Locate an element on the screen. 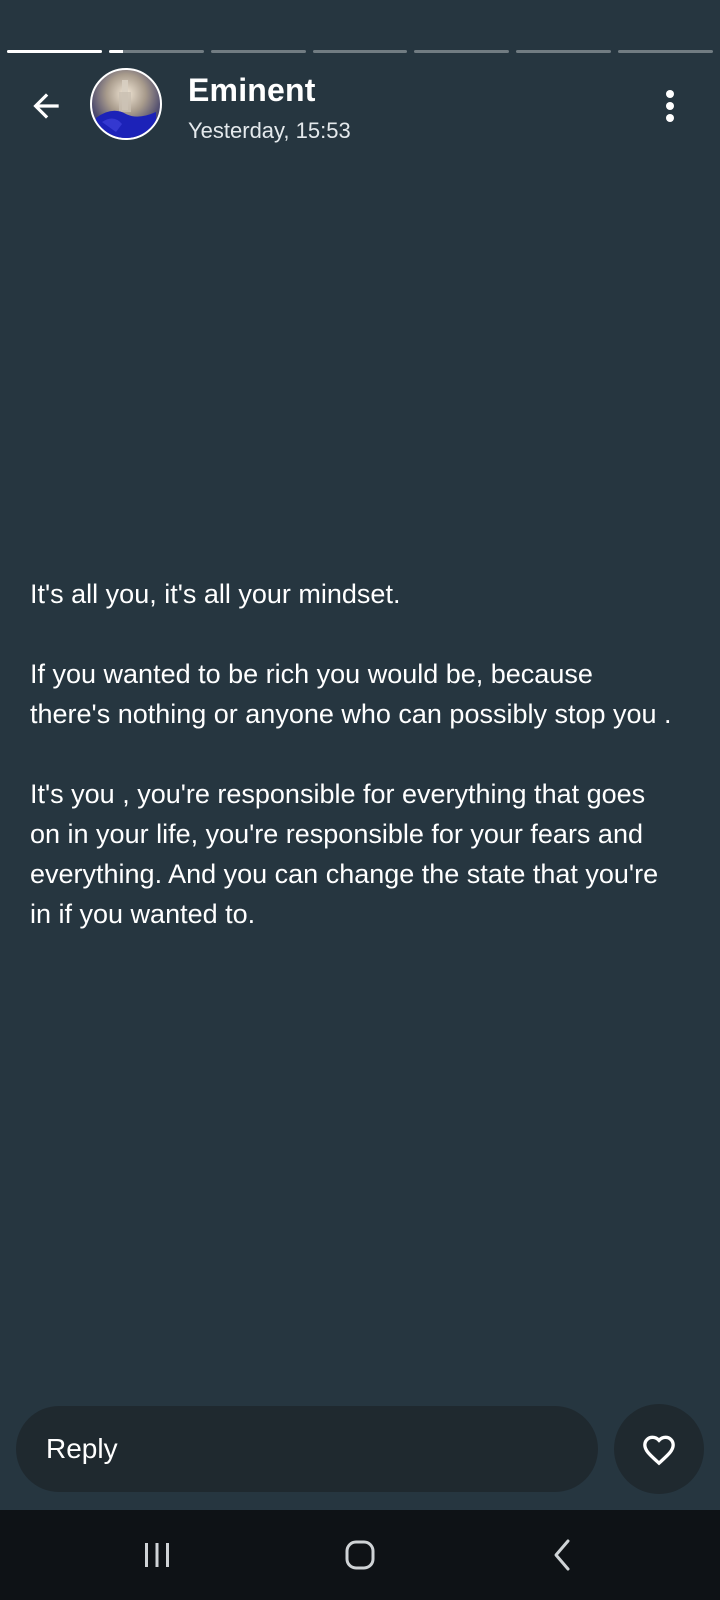 This screenshot has width=720, height=1600. back-button is located at coordinates (46, 106).